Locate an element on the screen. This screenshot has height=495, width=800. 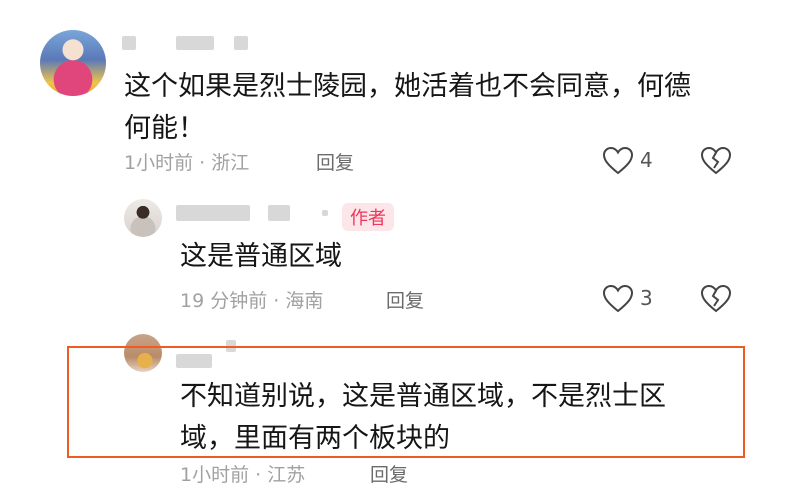
comment-meta: 1小时前 · 浙江 is located at coordinates (187, 163).